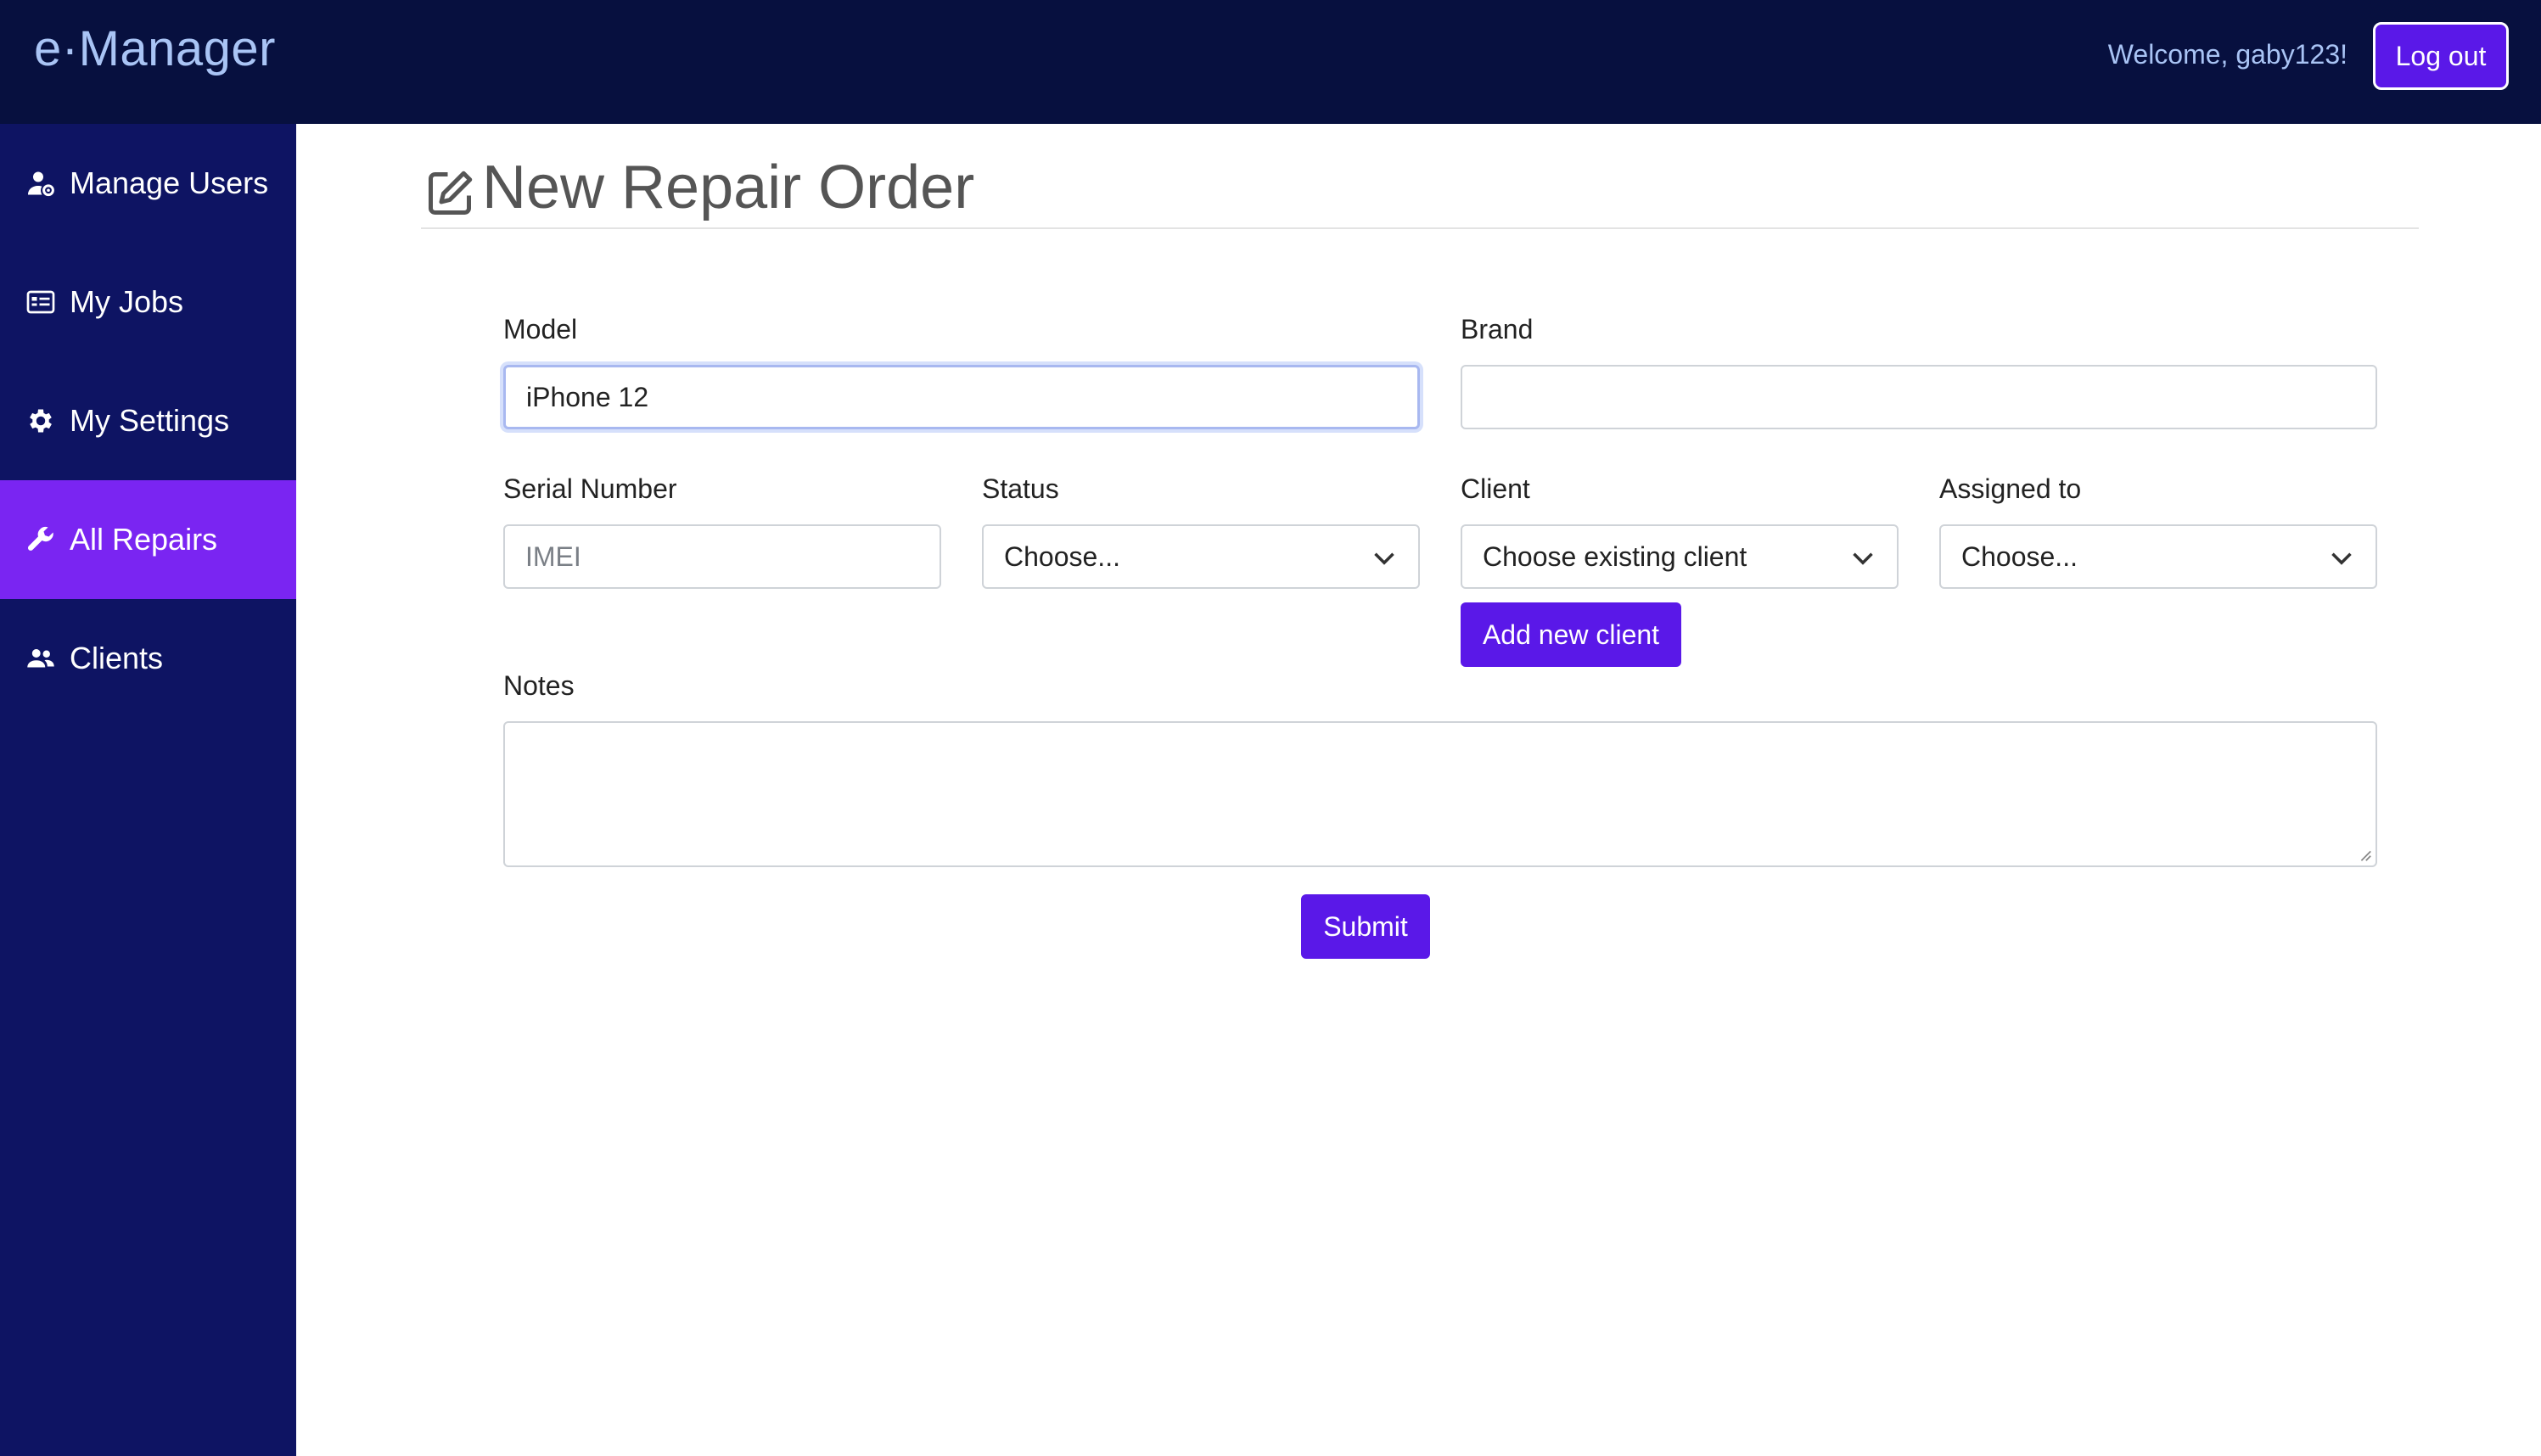  I want to click on sidebar-item-my-jobs: My Jobs, so click(148, 302).